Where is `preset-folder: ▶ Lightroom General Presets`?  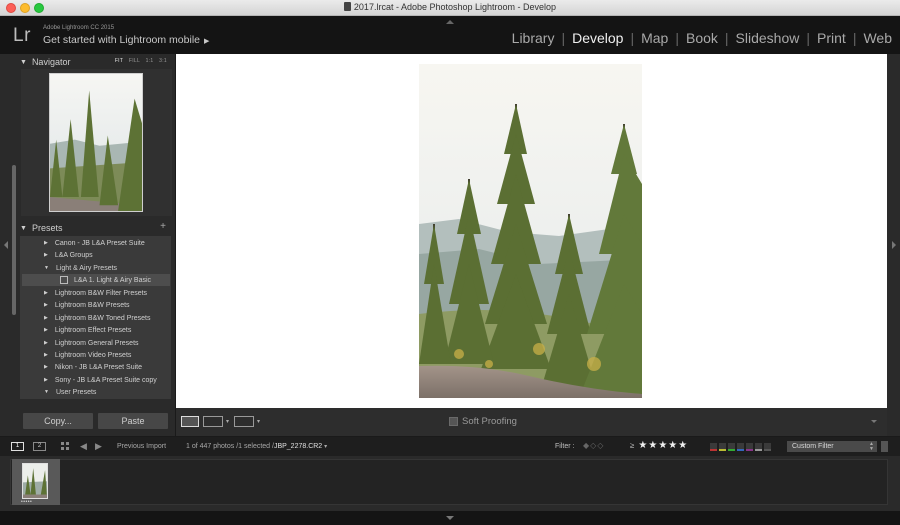 preset-folder: ▶ Lightroom General Presets is located at coordinates (96, 343).